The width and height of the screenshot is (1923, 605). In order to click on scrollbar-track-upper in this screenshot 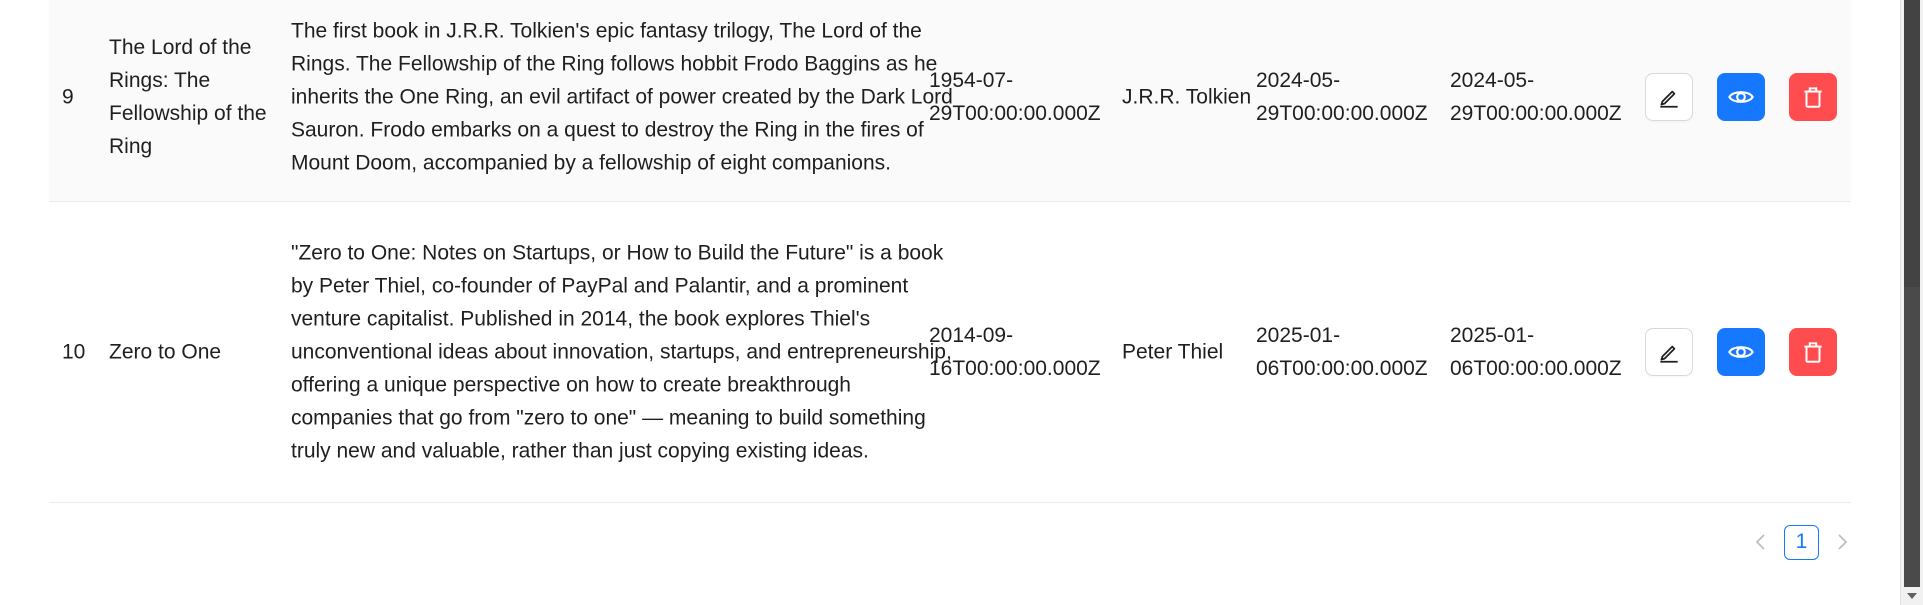, I will do `click(1912, 143)`.